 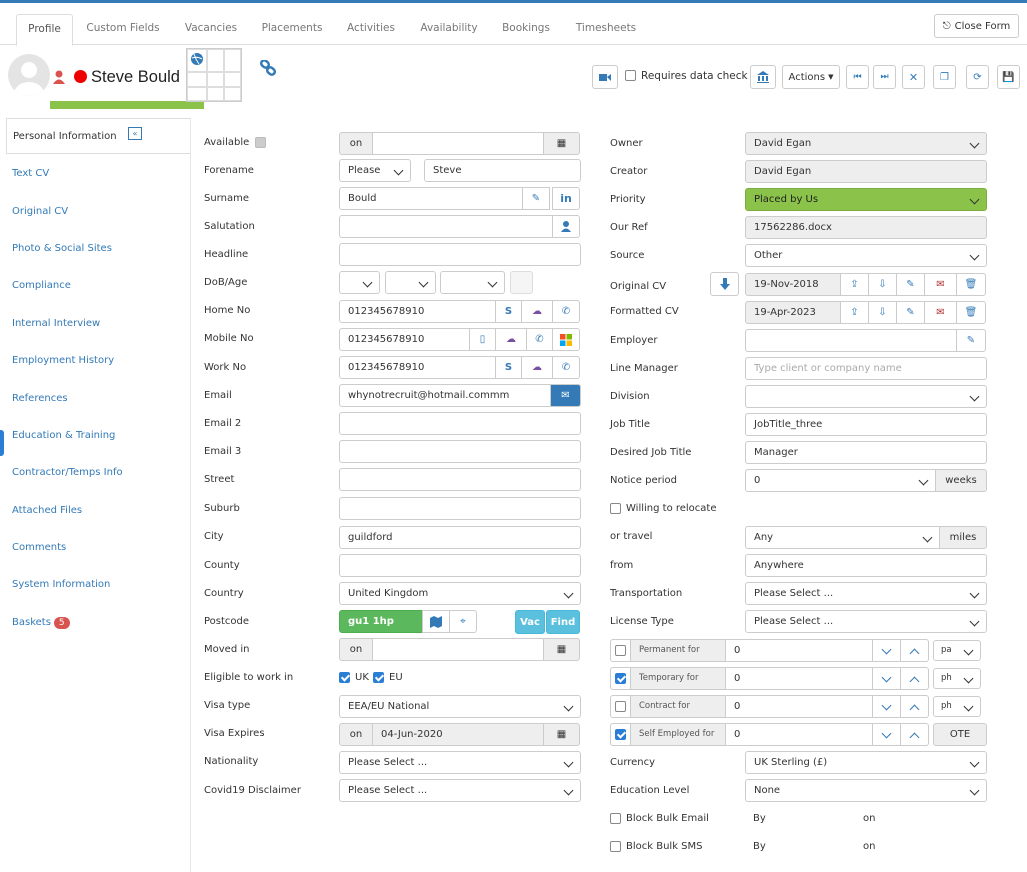 I want to click on temporary-unit-select: ph, so click(x=957, y=678).